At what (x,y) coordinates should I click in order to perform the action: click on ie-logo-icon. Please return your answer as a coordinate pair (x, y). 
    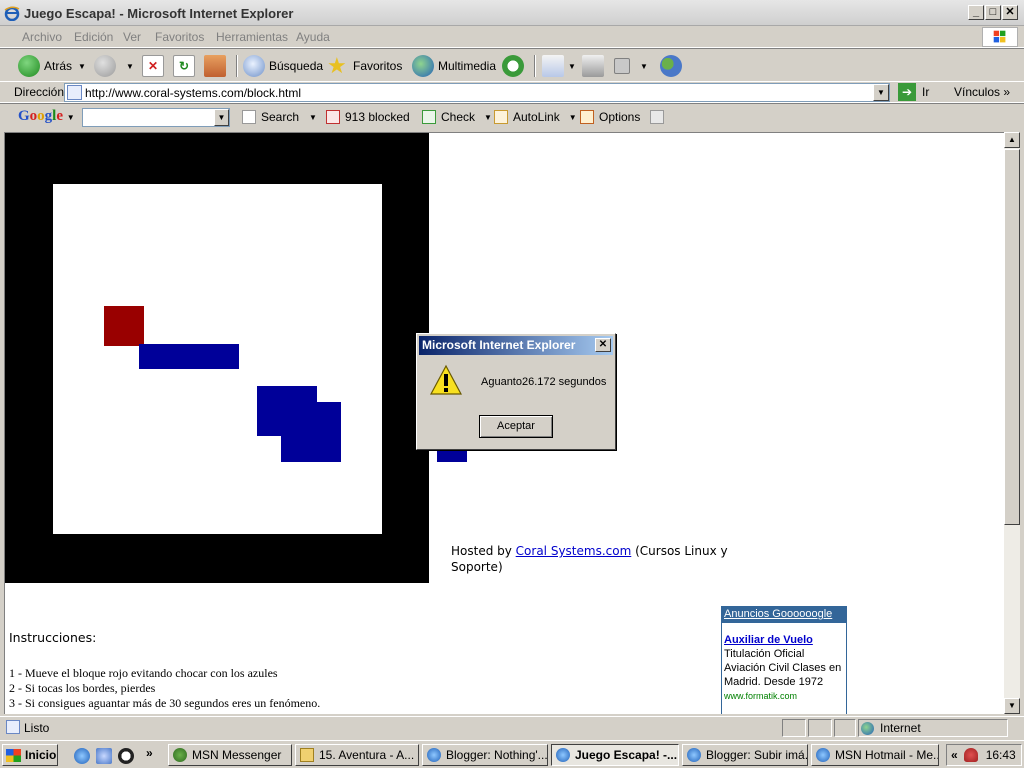
    Looking at the image, I should click on (12, 13).